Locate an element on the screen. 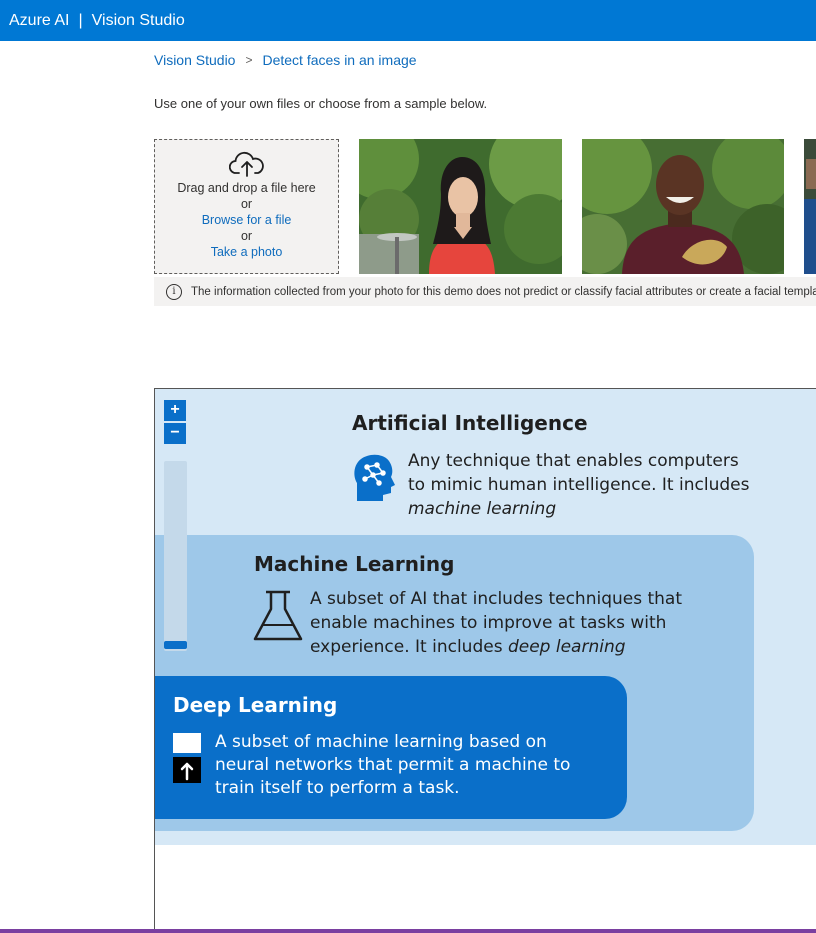 The width and height of the screenshot is (816, 933). browse-file-link: Browse for a file is located at coordinates (246, 220).